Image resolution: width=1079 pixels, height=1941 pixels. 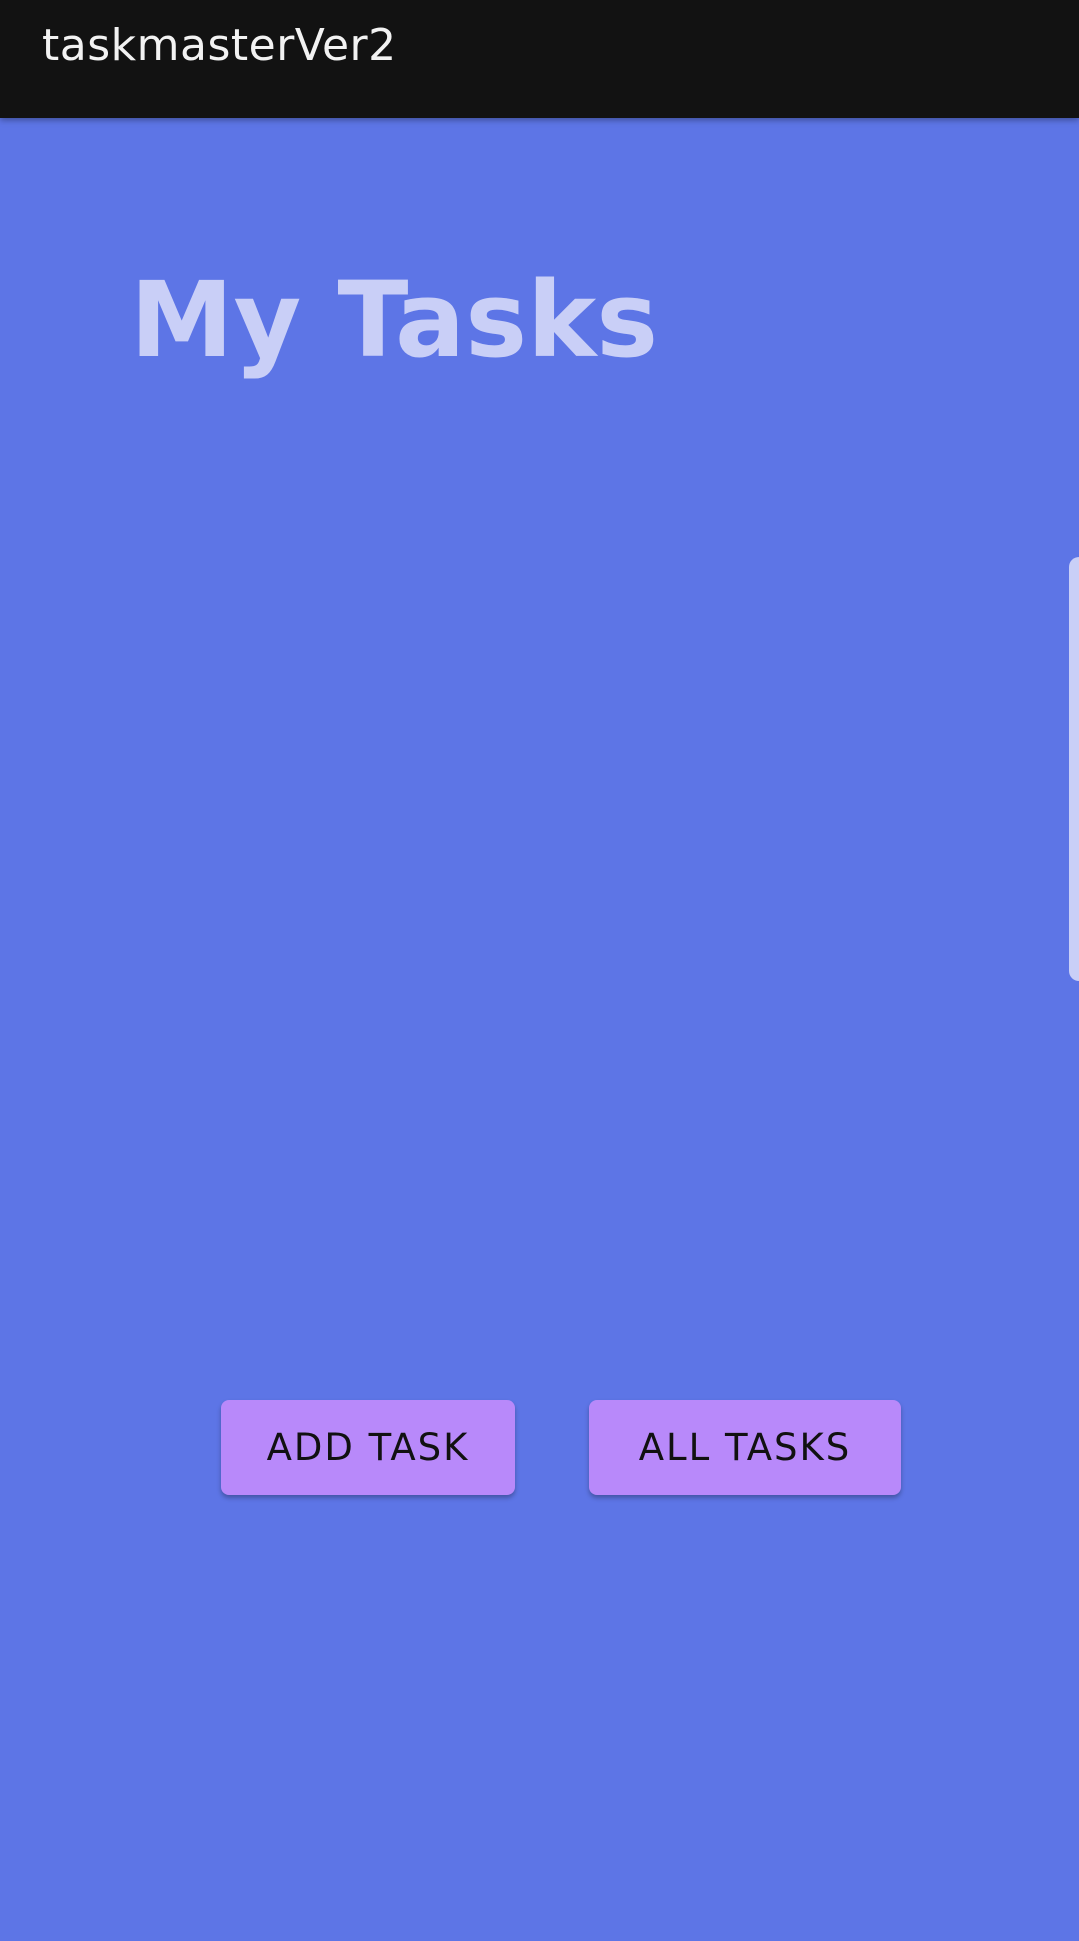 I want to click on add-task-button: ADD TASK, so click(x=368, y=1447).